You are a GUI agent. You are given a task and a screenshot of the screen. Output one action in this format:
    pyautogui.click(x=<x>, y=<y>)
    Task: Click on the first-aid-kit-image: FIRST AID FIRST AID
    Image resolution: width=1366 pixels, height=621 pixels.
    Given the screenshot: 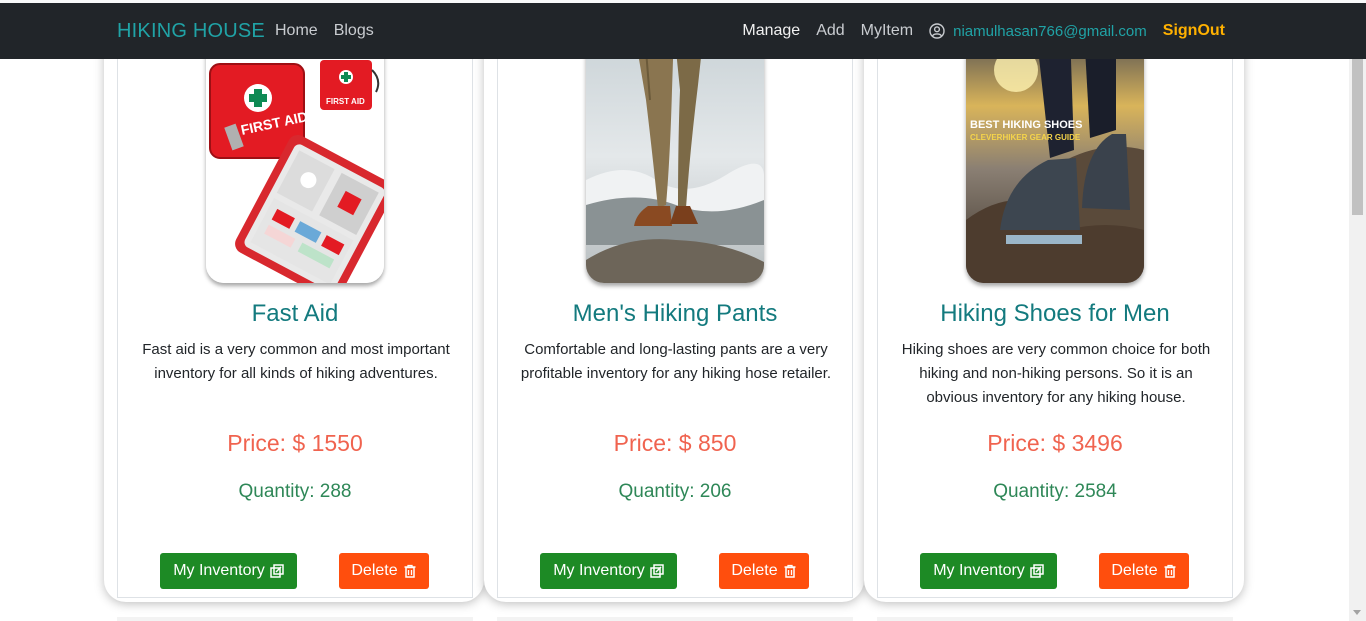 What is the action you would take?
    pyautogui.click(x=295, y=156)
    